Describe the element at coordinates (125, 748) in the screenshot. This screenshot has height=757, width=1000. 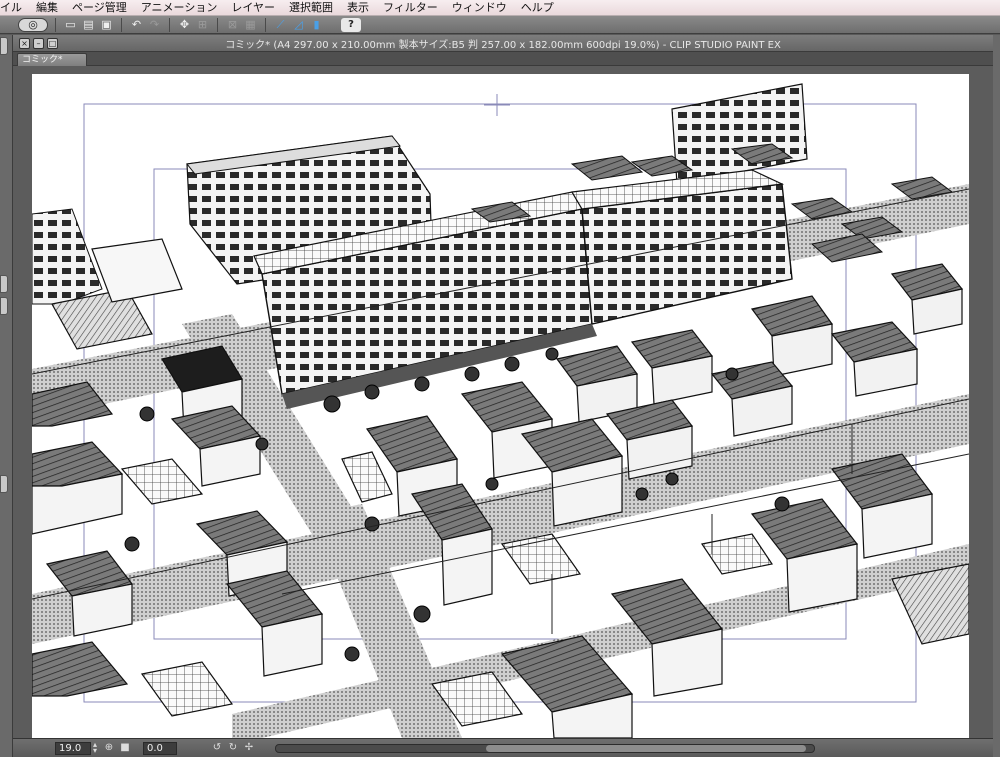
I see `fit-icon: ■` at that location.